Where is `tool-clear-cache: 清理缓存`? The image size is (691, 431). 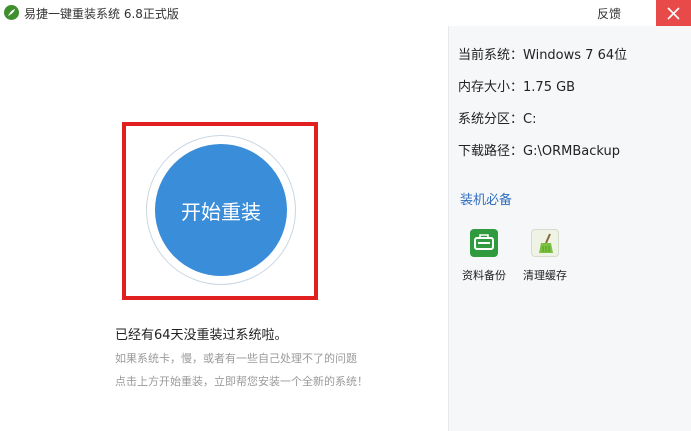
tool-clear-cache: 清理缓存 is located at coordinates (545, 257).